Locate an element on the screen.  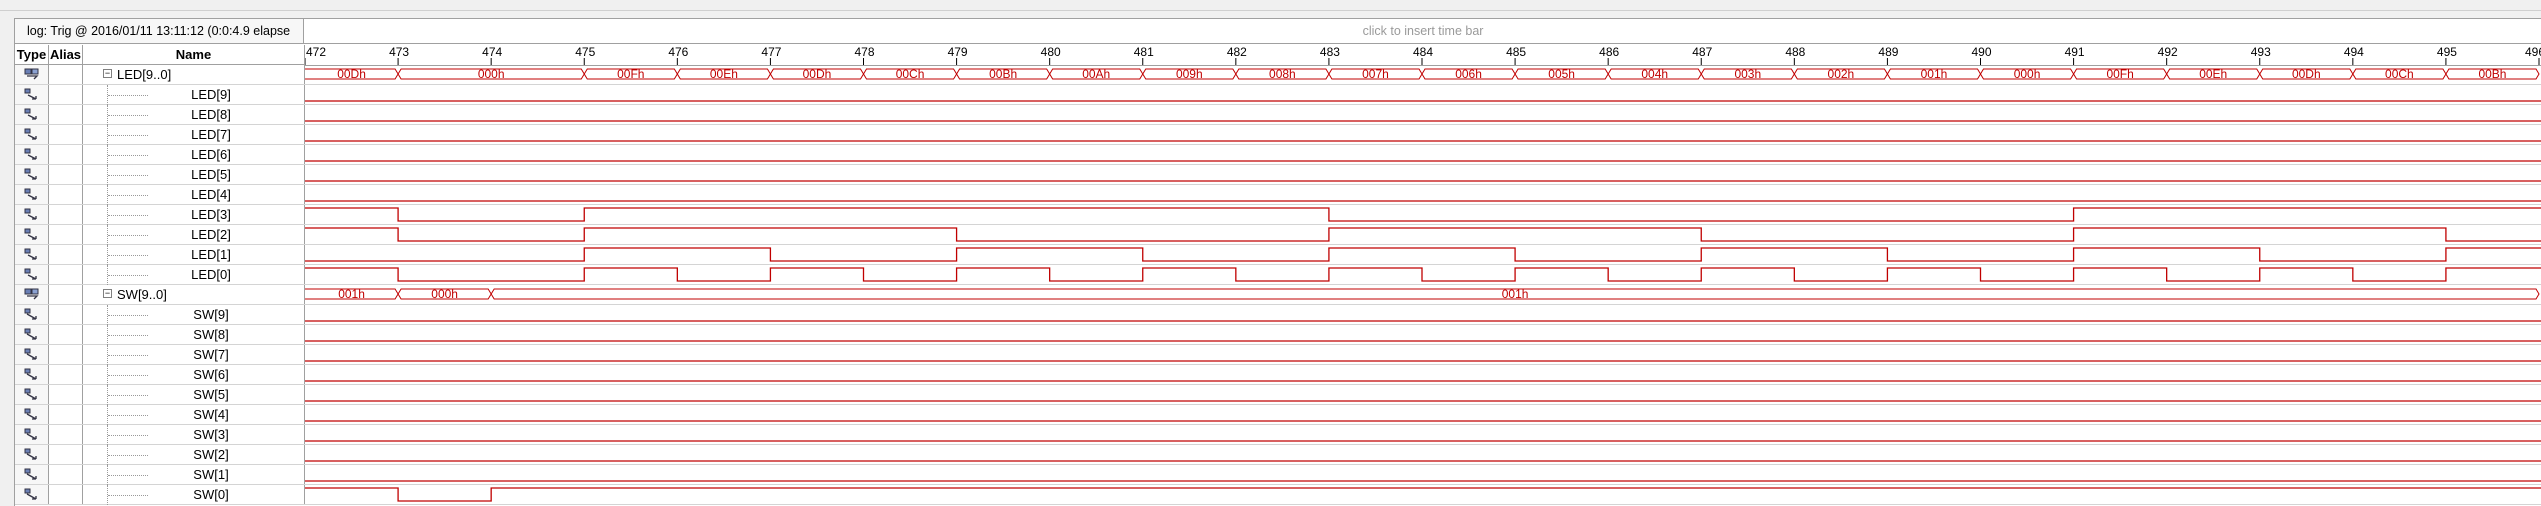
bus-value-label: 00Eh is located at coordinates (724, 74).